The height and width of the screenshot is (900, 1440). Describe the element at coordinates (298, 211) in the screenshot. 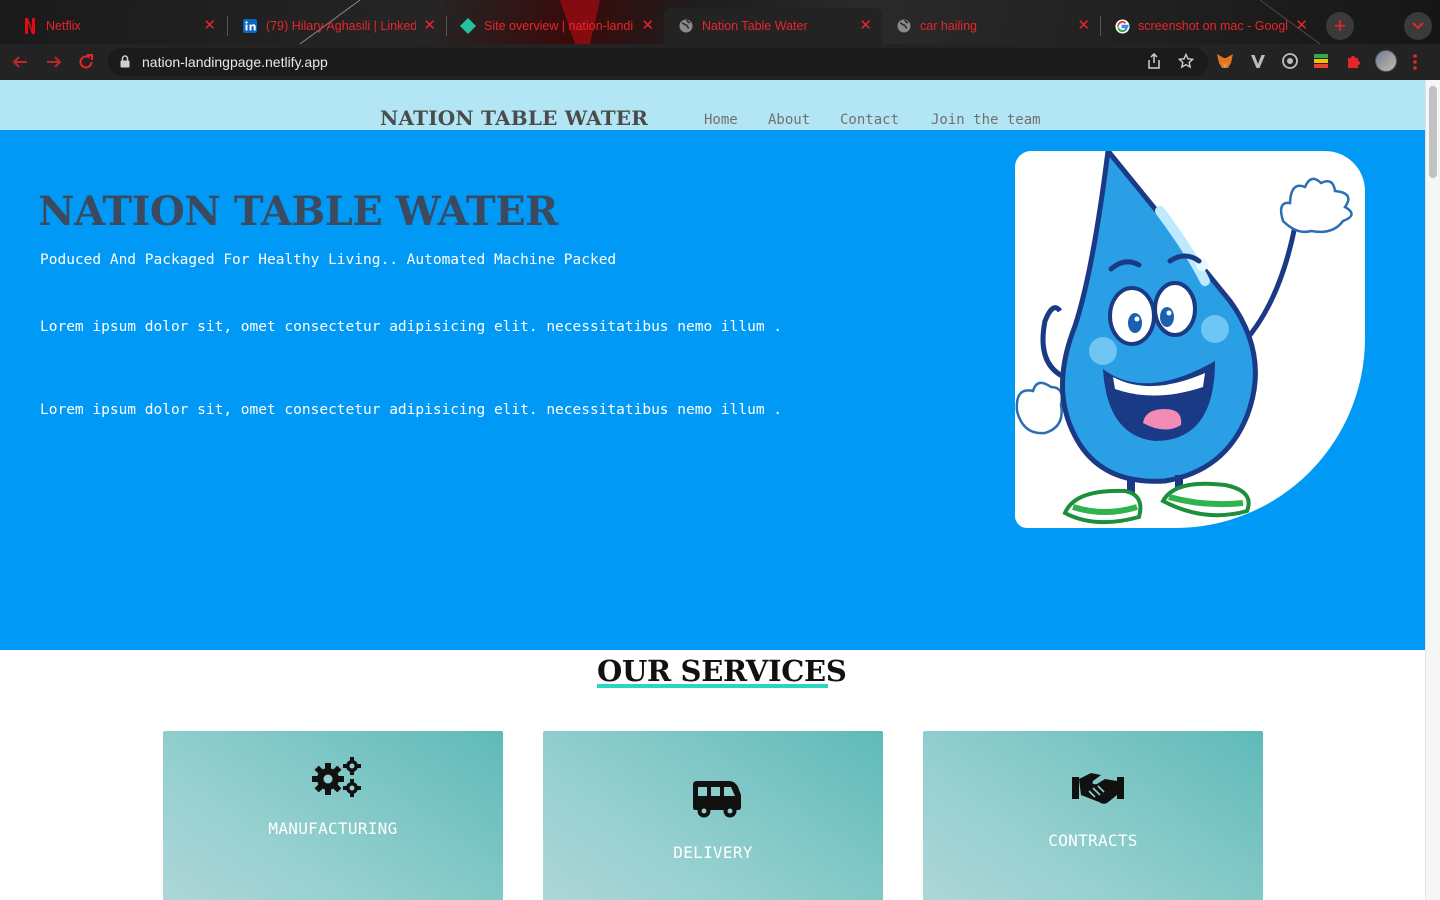

I see `hero-title: NATION TABLE WATER` at that location.